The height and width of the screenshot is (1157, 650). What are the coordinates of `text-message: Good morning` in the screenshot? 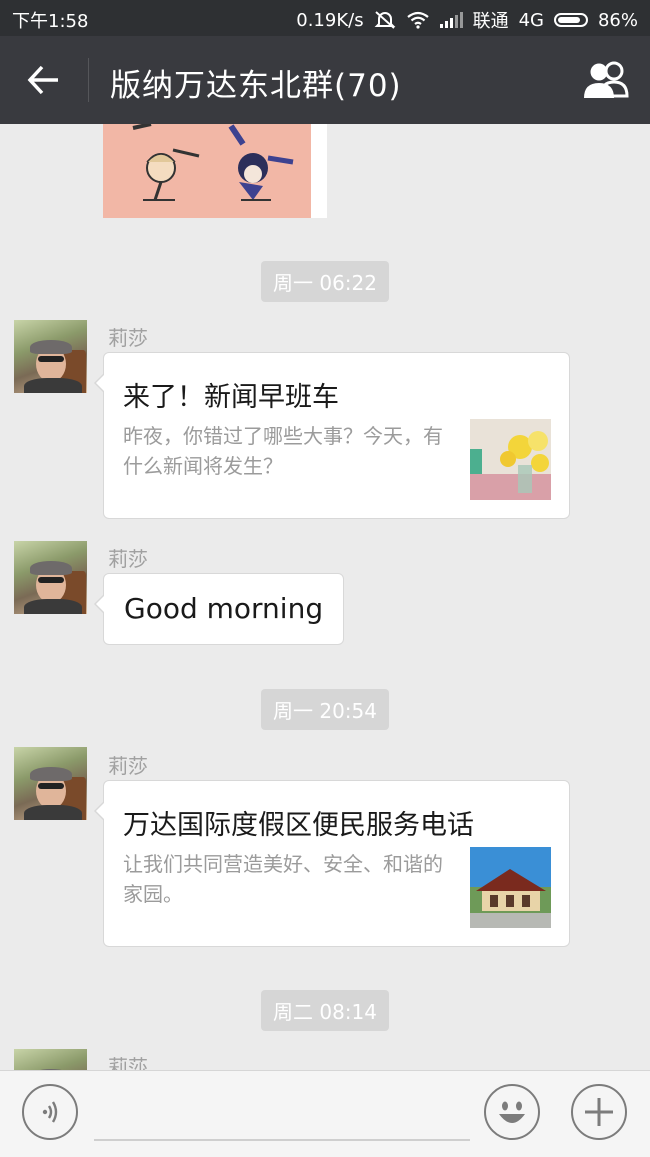 It's located at (219, 609).